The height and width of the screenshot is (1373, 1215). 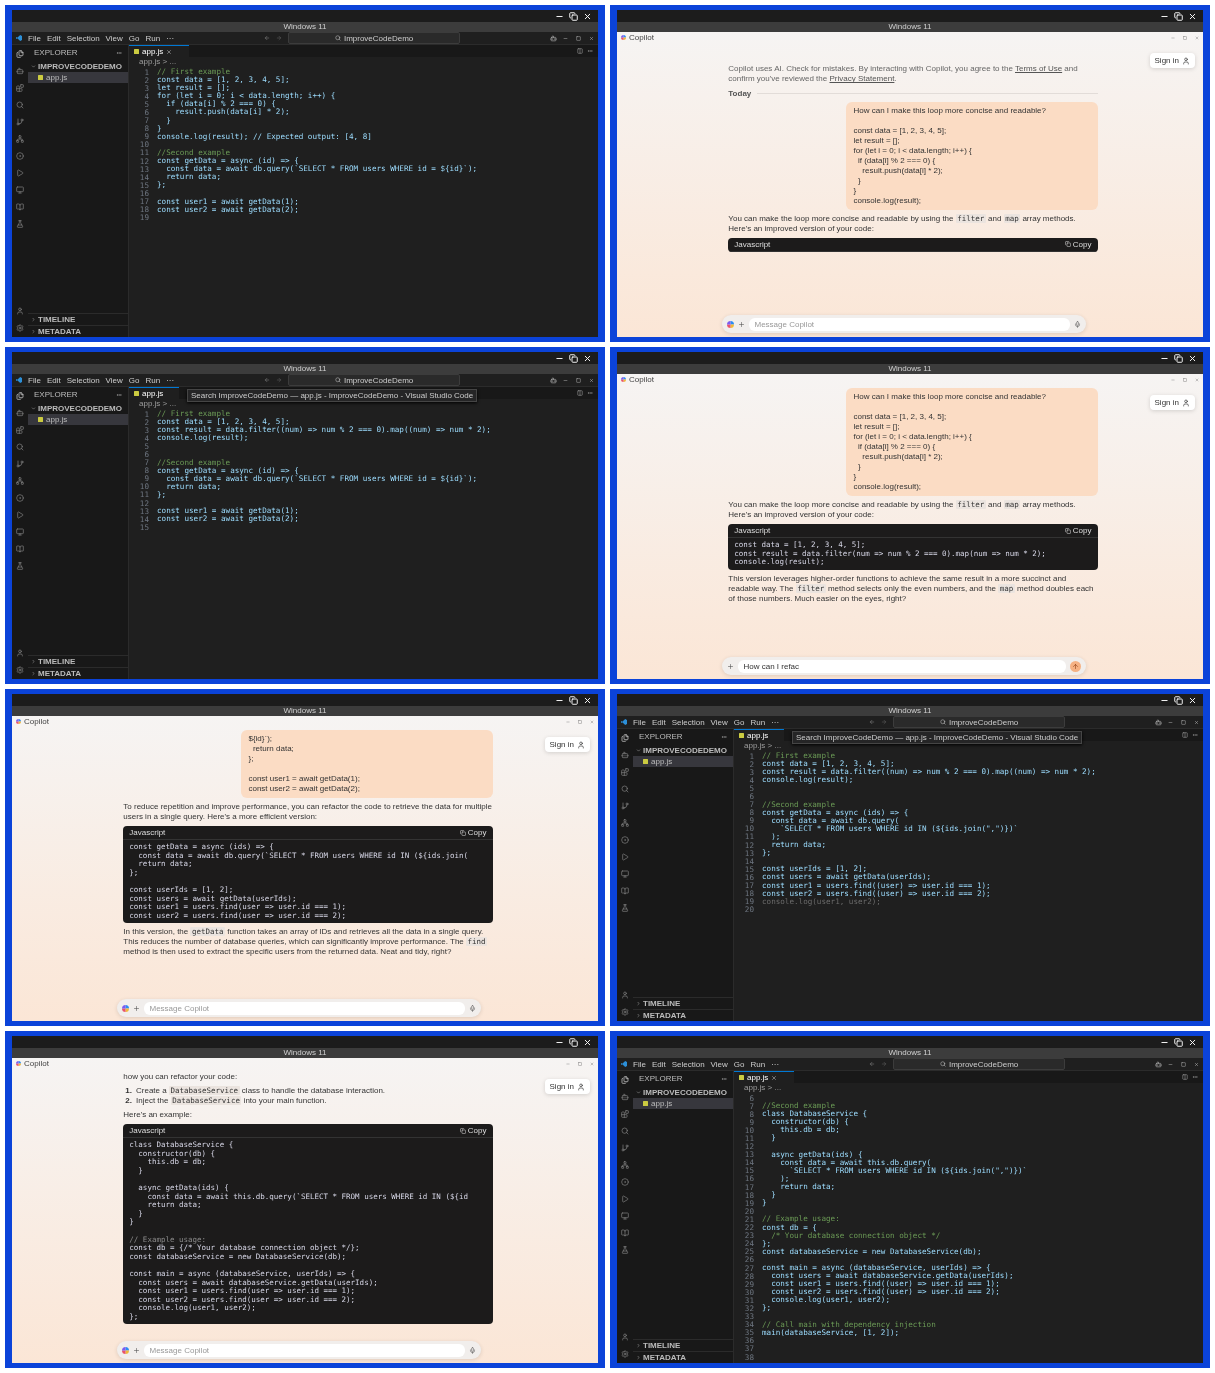 What do you see at coordinates (625, 1182) in the screenshot?
I see `circle-icon` at bounding box center [625, 1182].